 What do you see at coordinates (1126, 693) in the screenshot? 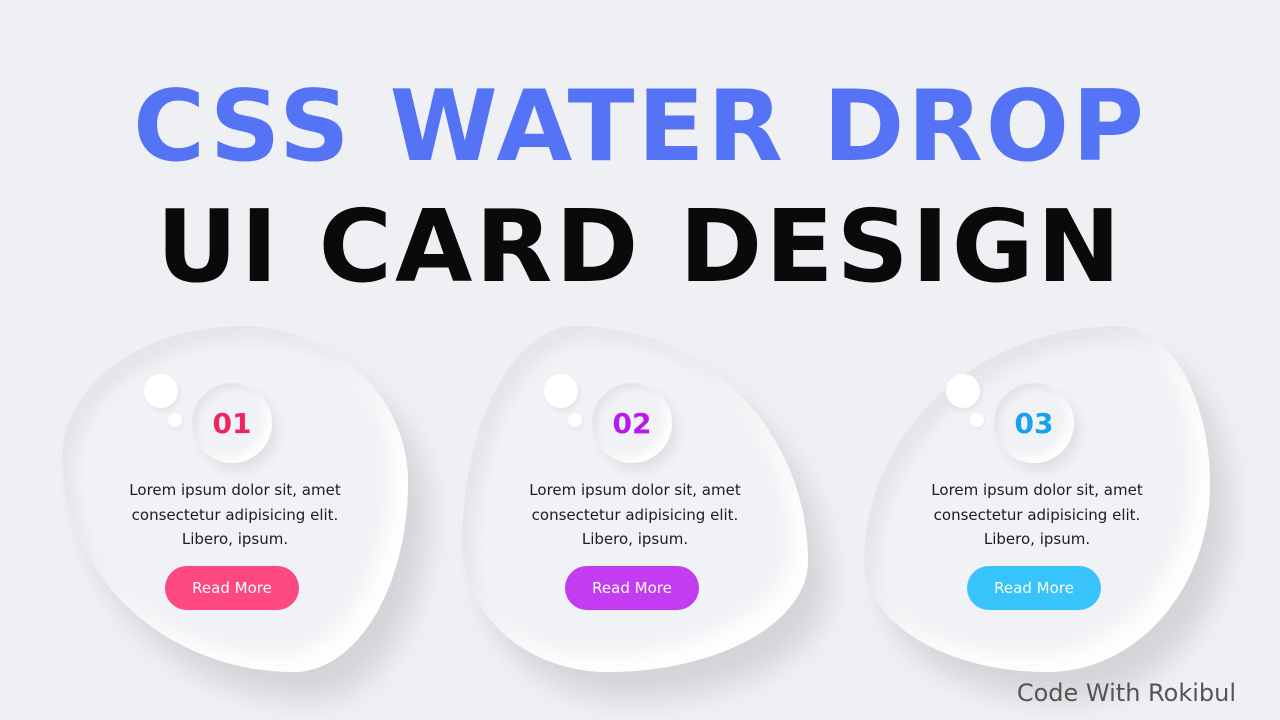
I see `footer-credit: Code With Rokibul` at bounding box center [1126, 693].